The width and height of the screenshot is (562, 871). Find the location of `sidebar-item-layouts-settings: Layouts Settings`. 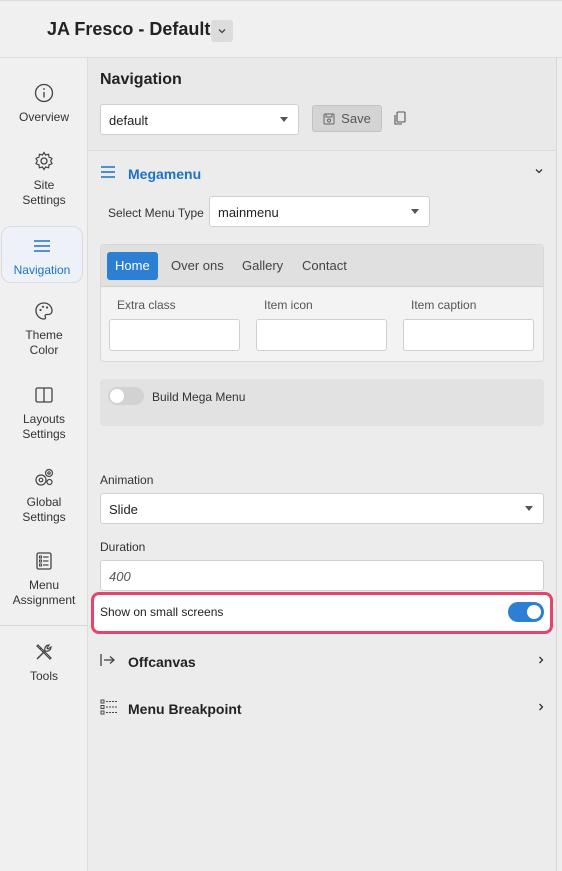

sidebar-item-layouts-settings: Layouts Settings is located at coordinates (44, 413).